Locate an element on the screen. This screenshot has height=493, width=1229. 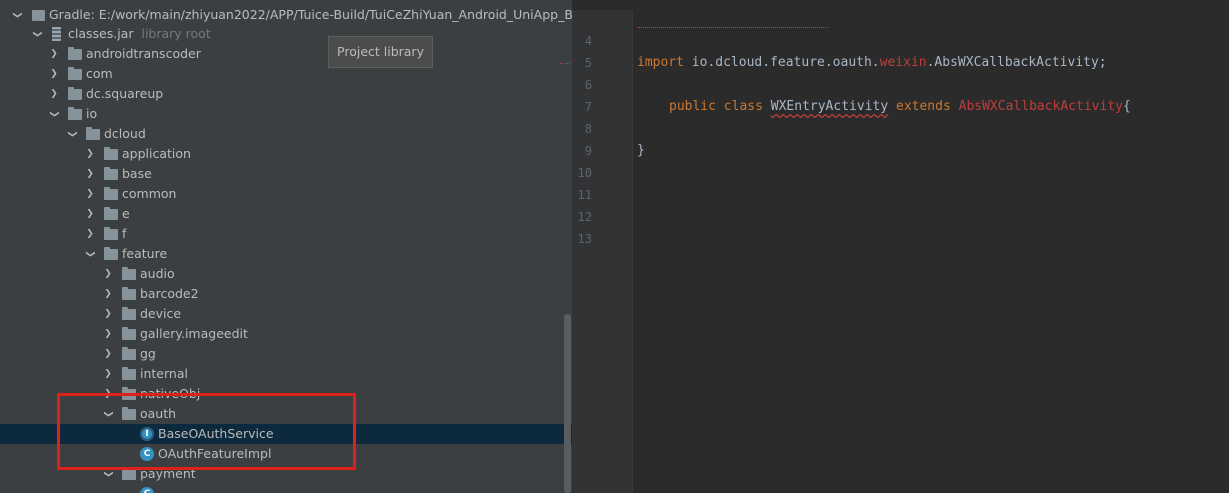
keyword: extends is located at coordinates (923, 106).